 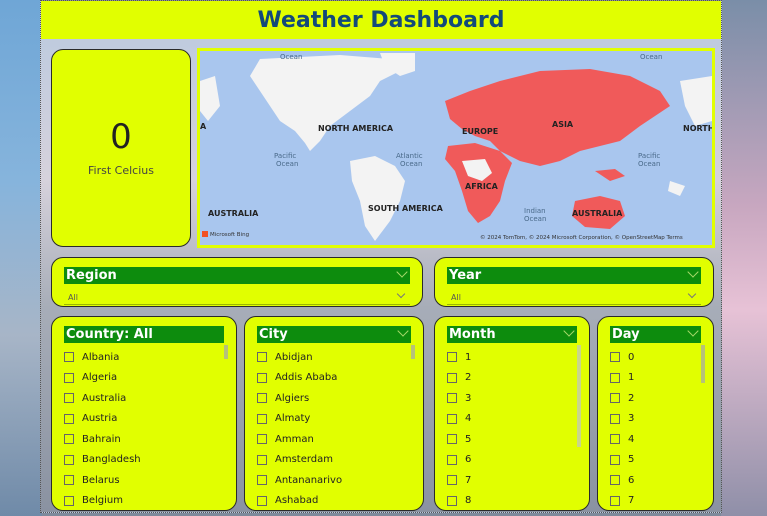 I want to click on month-scrollbar, so click(x=579, y=396).